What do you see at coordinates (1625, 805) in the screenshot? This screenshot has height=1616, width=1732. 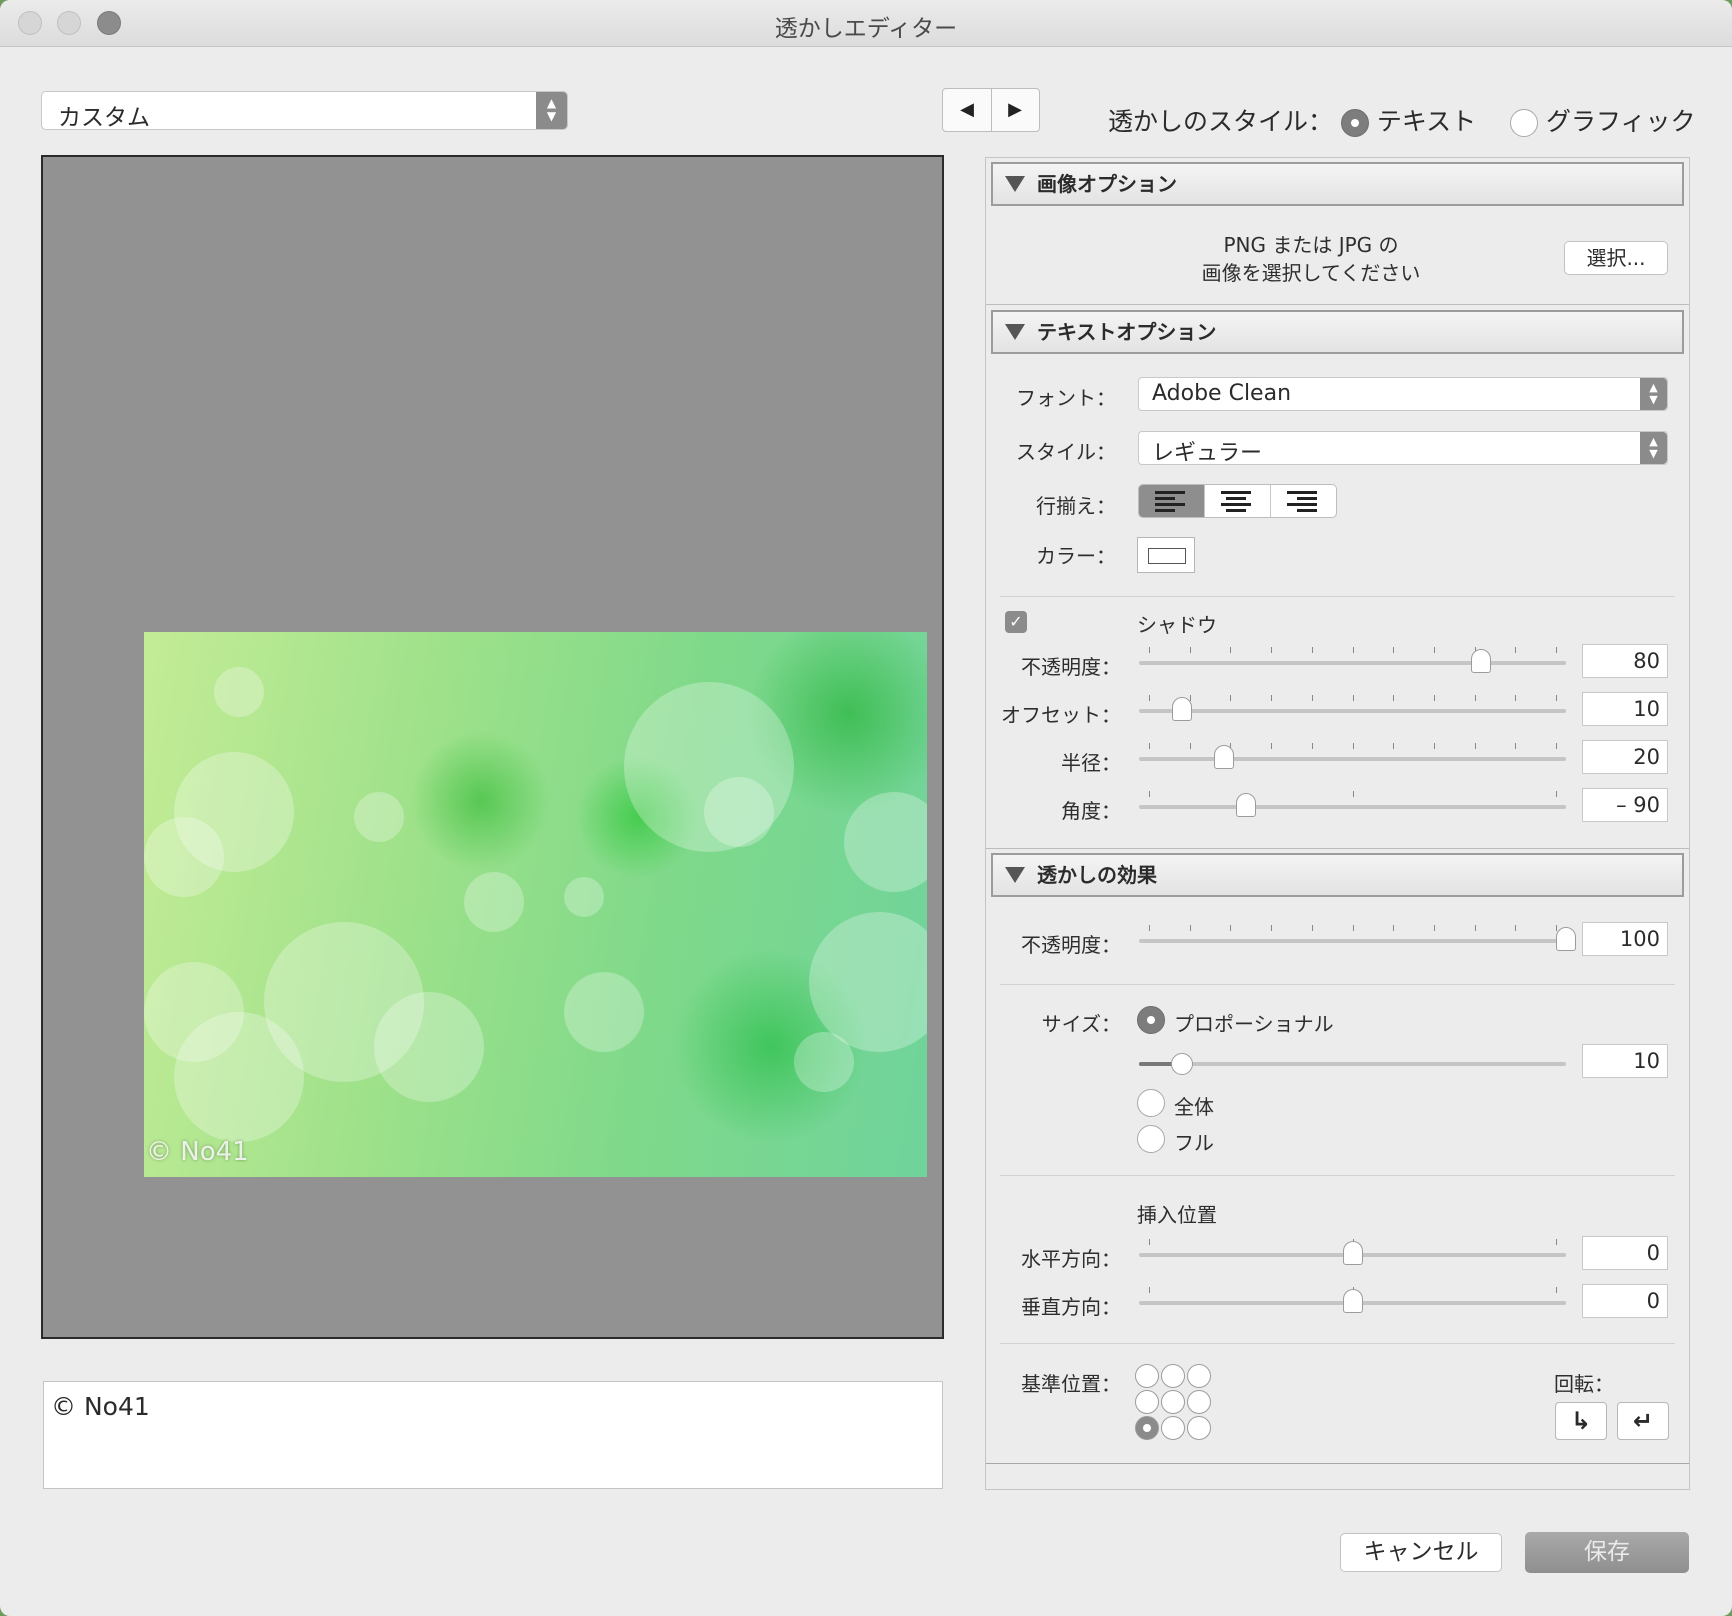 I see `shadow-angle-field: – 90` at bounding box center [1625, 805].